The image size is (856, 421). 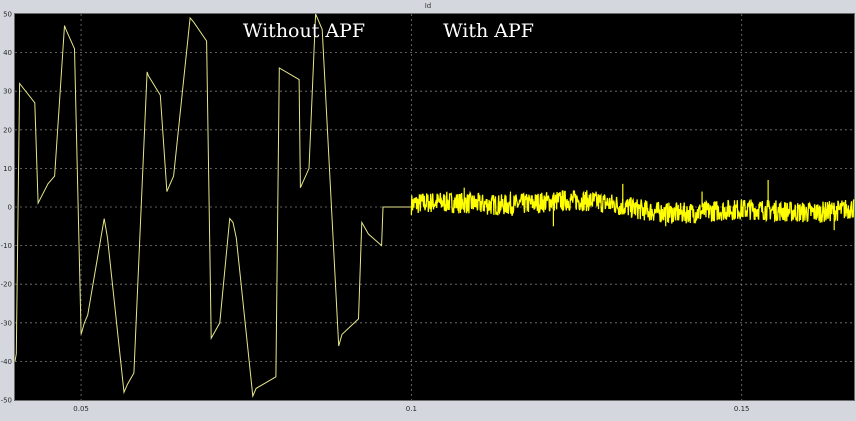 What do you see at coordinates (7, 130) in the screenshot?
I see `y-tick-label: 20` at bounding box center [7, 130].